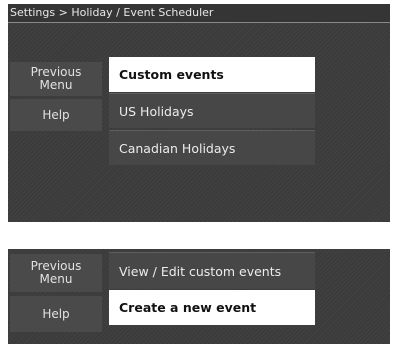 The image size is (398, 344). Describe the element at coordinates (212, 307) in the screenshot. I see `menu-item-create-new-event: Create a new event` at that location.